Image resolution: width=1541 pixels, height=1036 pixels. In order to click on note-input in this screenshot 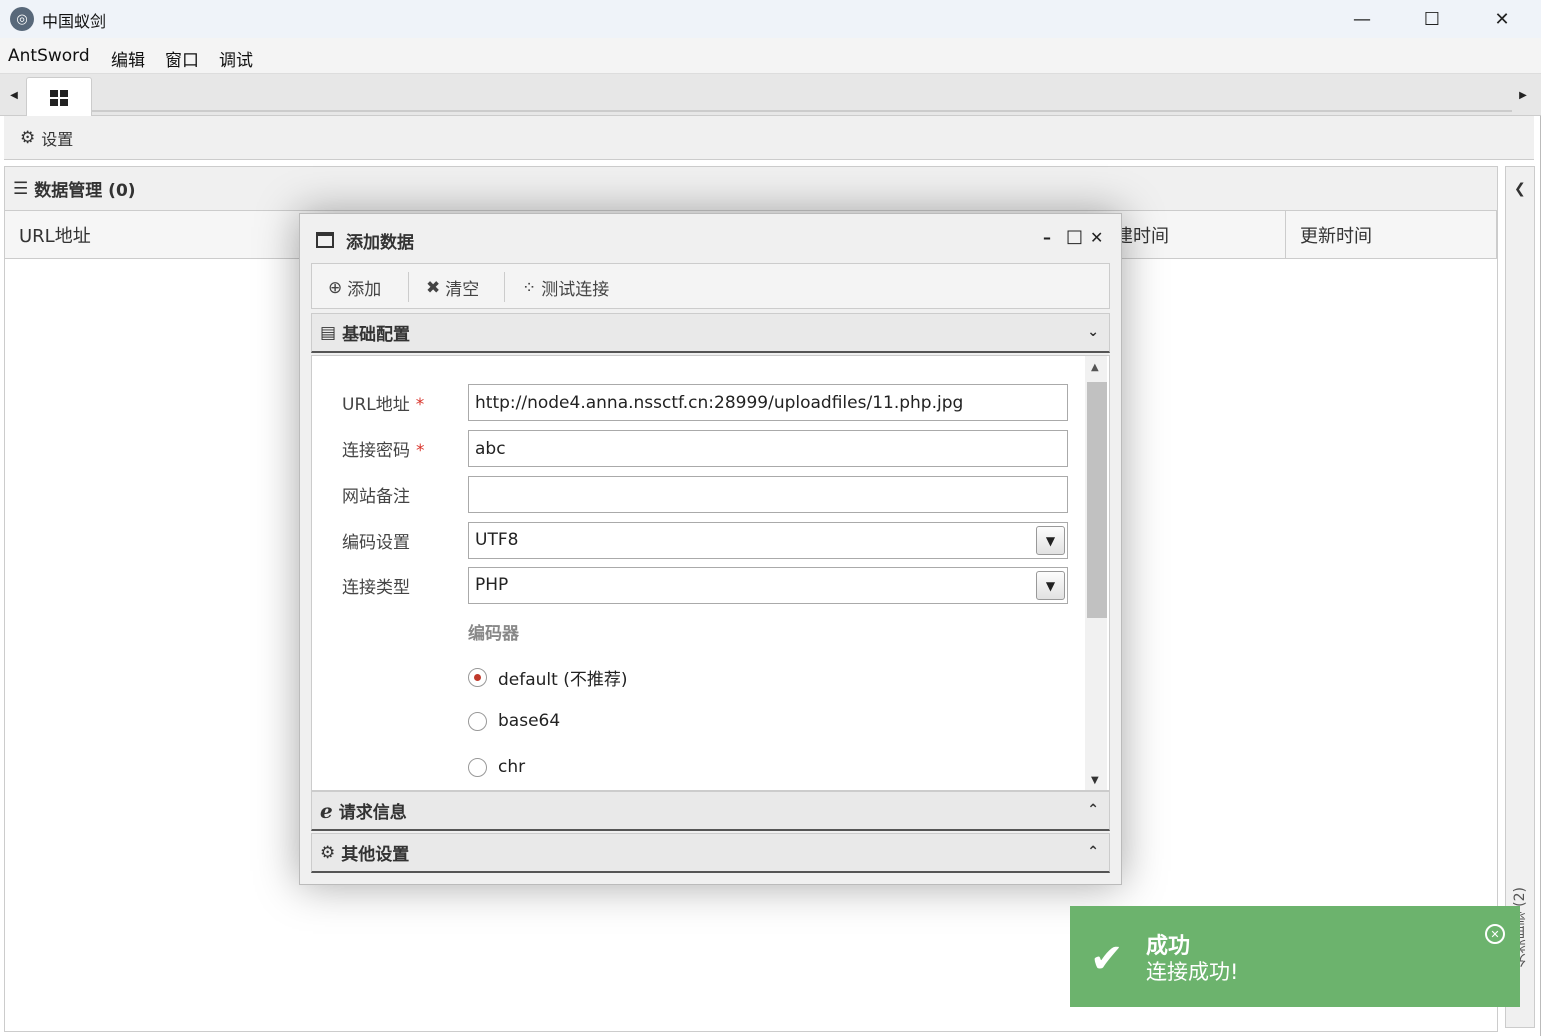, I will do `click(768, 494)`.